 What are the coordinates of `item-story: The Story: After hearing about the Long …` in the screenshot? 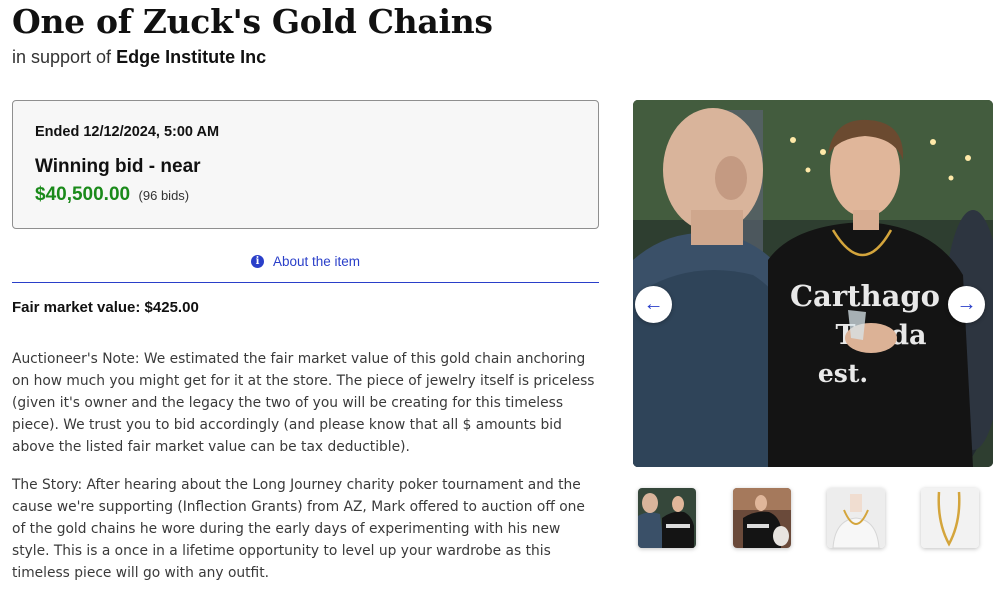 It's located at (298, 529).